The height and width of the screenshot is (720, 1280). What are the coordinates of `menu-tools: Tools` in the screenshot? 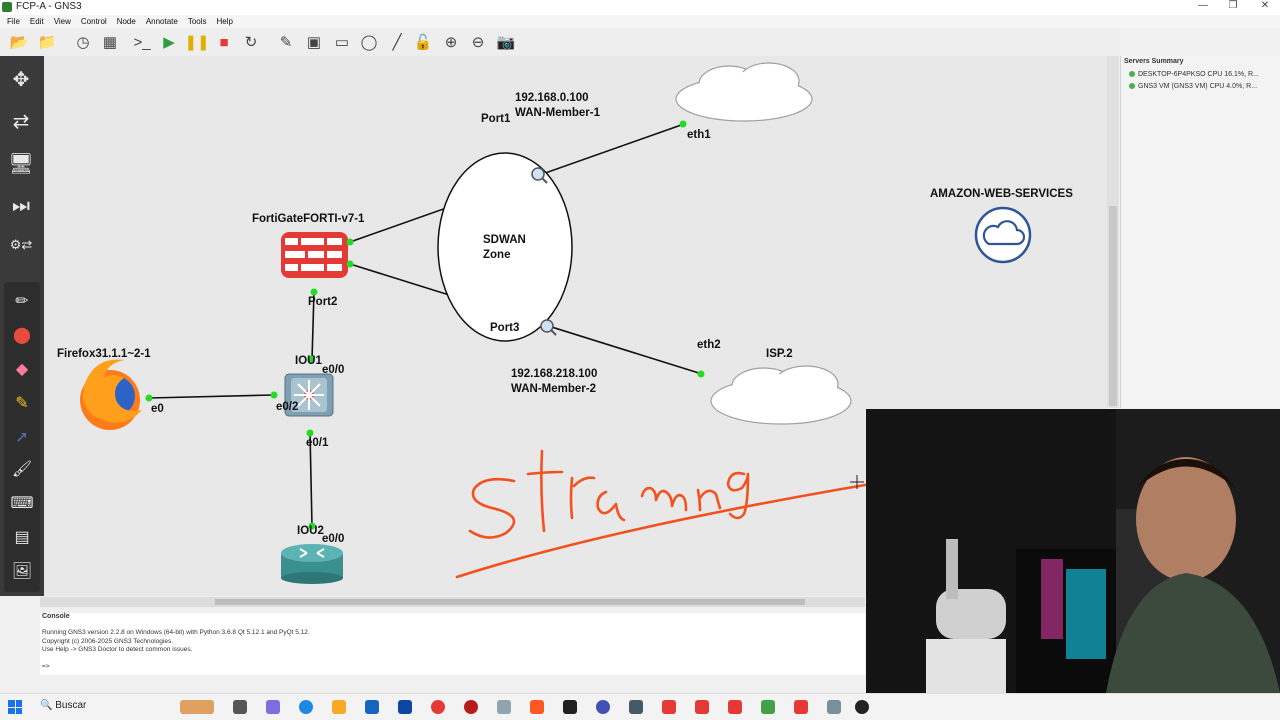 It's located at (197, 21).